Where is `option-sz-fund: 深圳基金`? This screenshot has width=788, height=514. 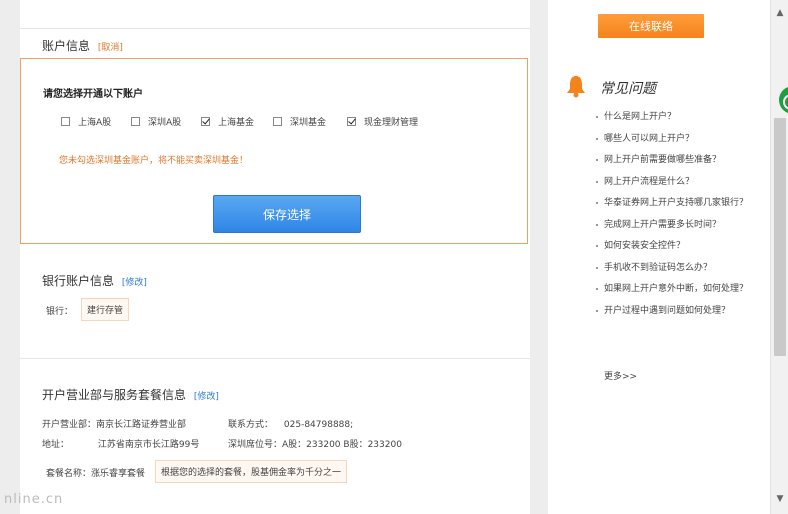
option-sz-fund: 深圳基金 is located at coordinates (299, 121).